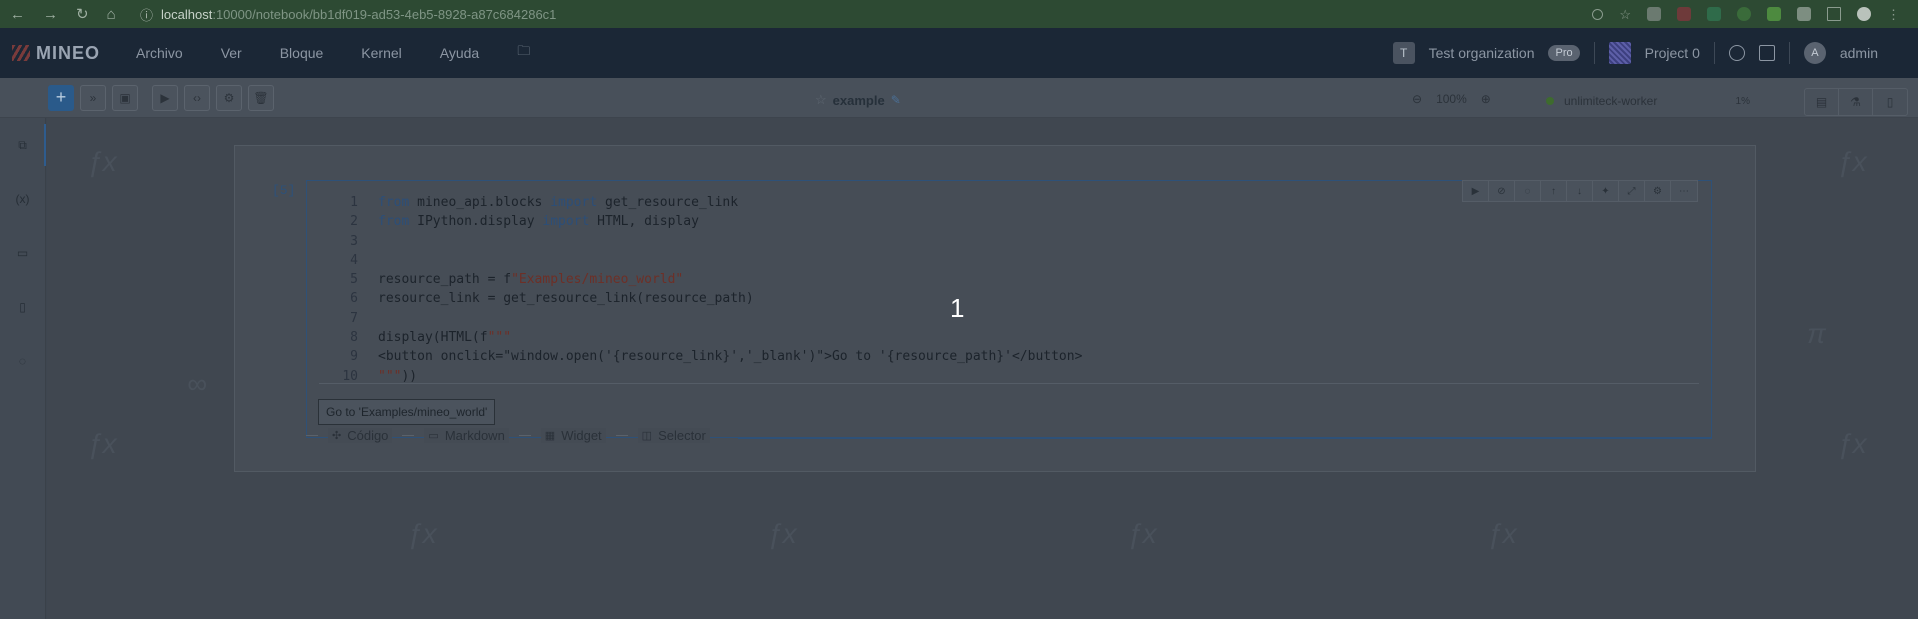 The height and width of the screenshot is (619, 1918). Describe the element at coordinates (581, 435) in the screenshot. I see `add-widget-label: Widget` at that location.